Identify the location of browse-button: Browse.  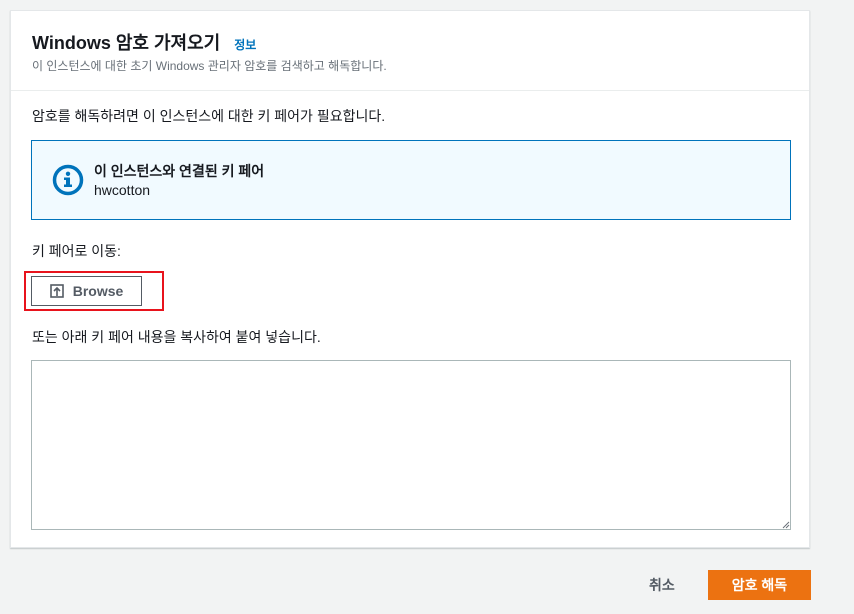
(86, 291).